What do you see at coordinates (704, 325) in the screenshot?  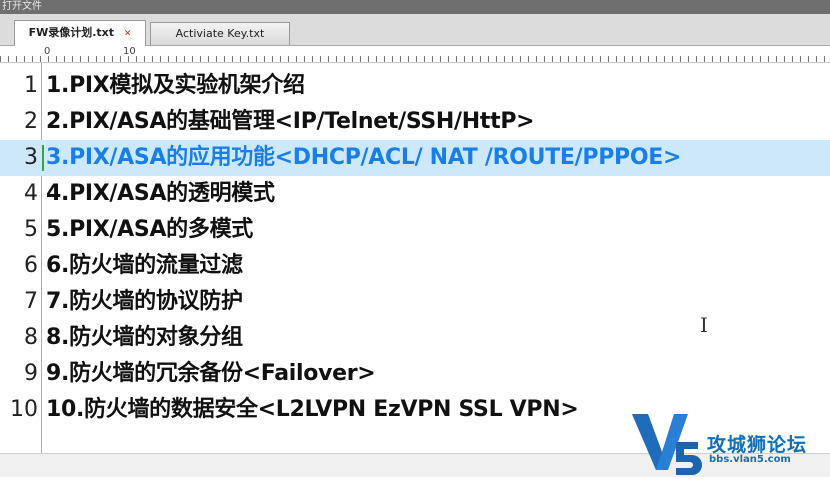 I see `text-cursor-icon: I` at bounding box center [704, 325].